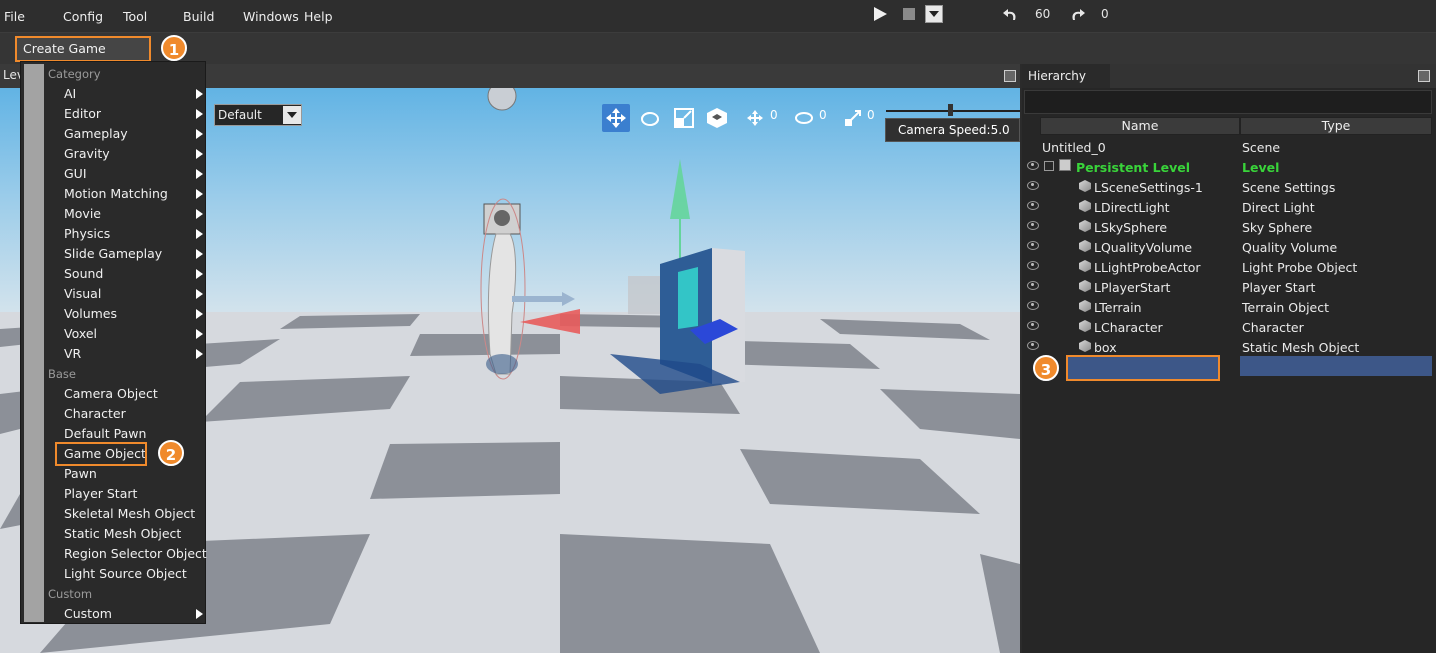 The width and height of the screenshot is (1436, 653). Describe the element at coordinates (113, 134) in the screenshot. I see `menu-item: Gameplay` at that location.